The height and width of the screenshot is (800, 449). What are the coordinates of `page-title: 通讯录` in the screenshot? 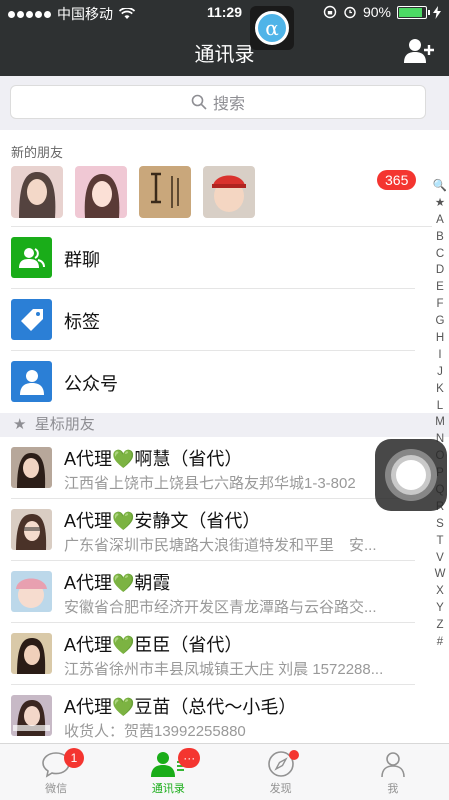 It's located at (224, 55).